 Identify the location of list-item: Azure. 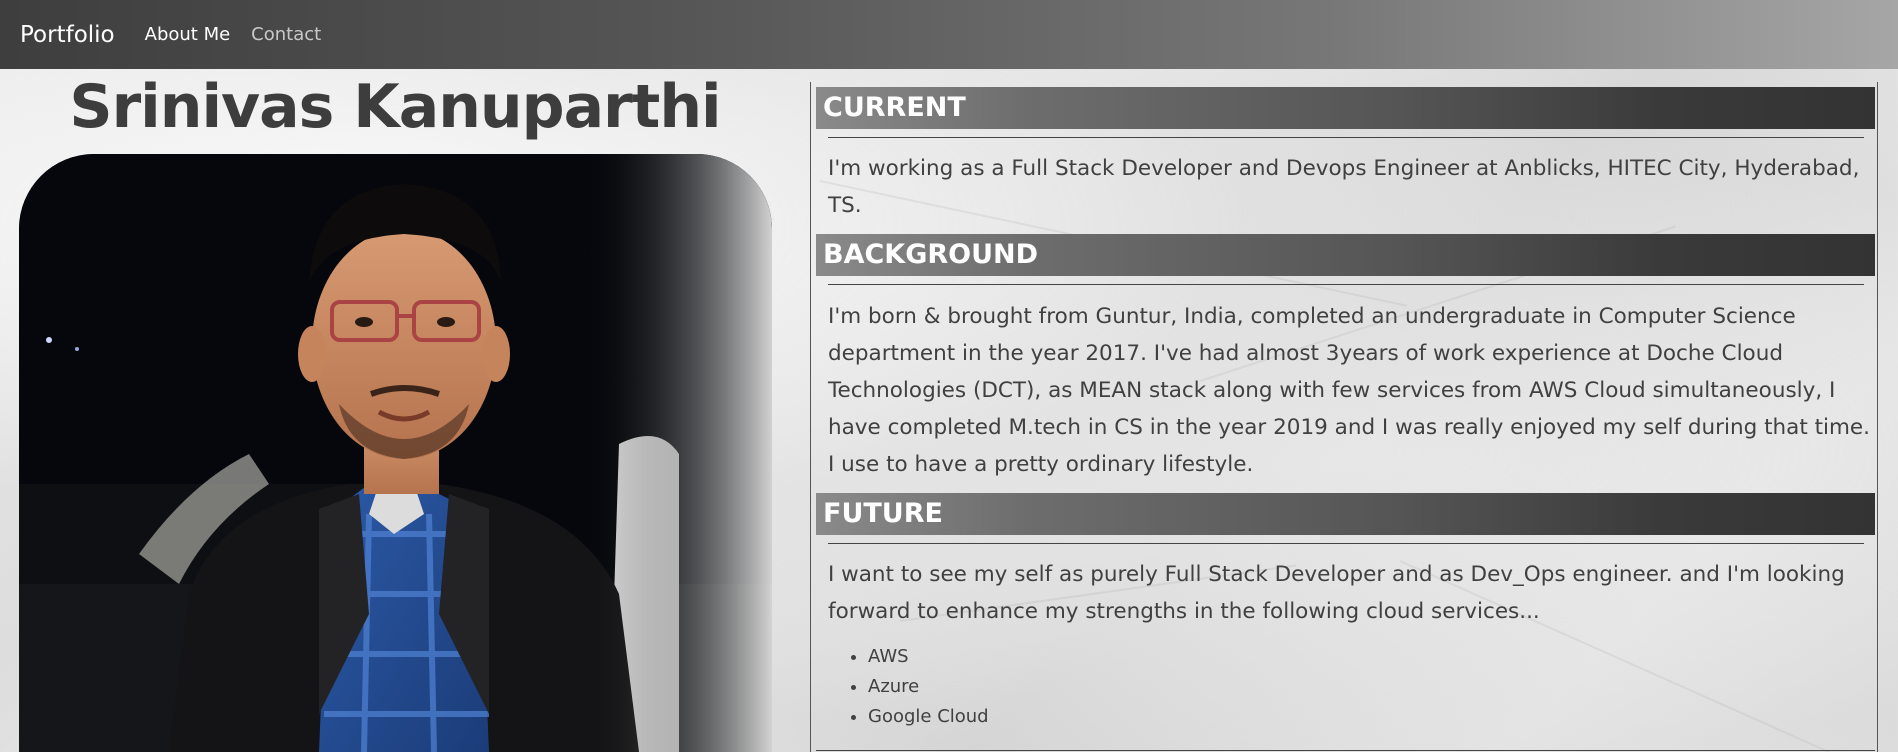
(928, 687).